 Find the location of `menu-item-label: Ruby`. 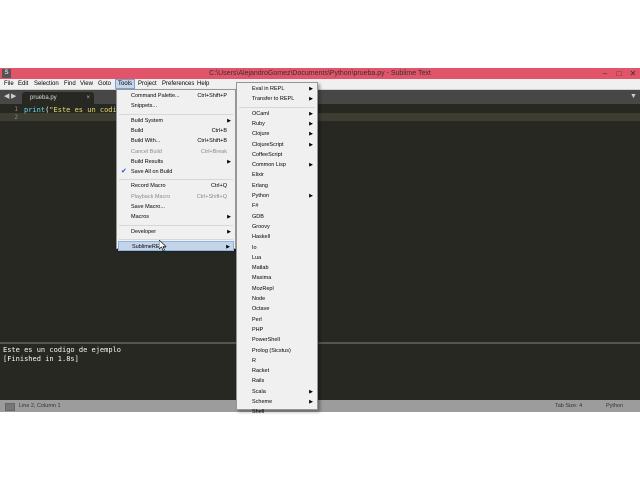

menu-item-label: Ruby is located at coordinates (258, 123).